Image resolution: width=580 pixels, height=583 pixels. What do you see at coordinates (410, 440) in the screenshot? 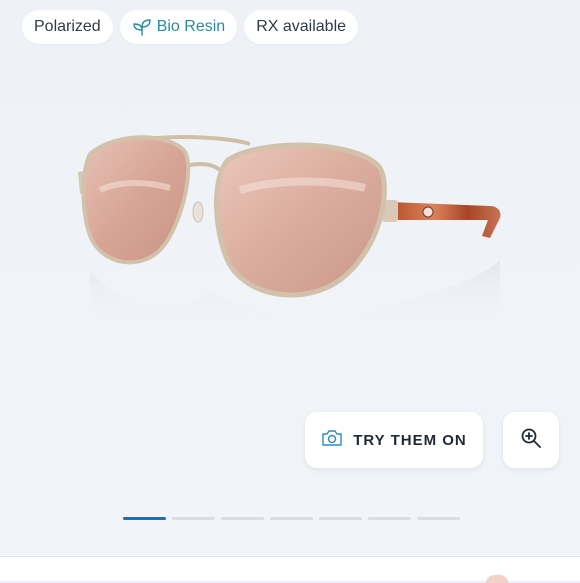
I see `try-them-on-label: TRY THEM ON` at bounding box center [410, 440].